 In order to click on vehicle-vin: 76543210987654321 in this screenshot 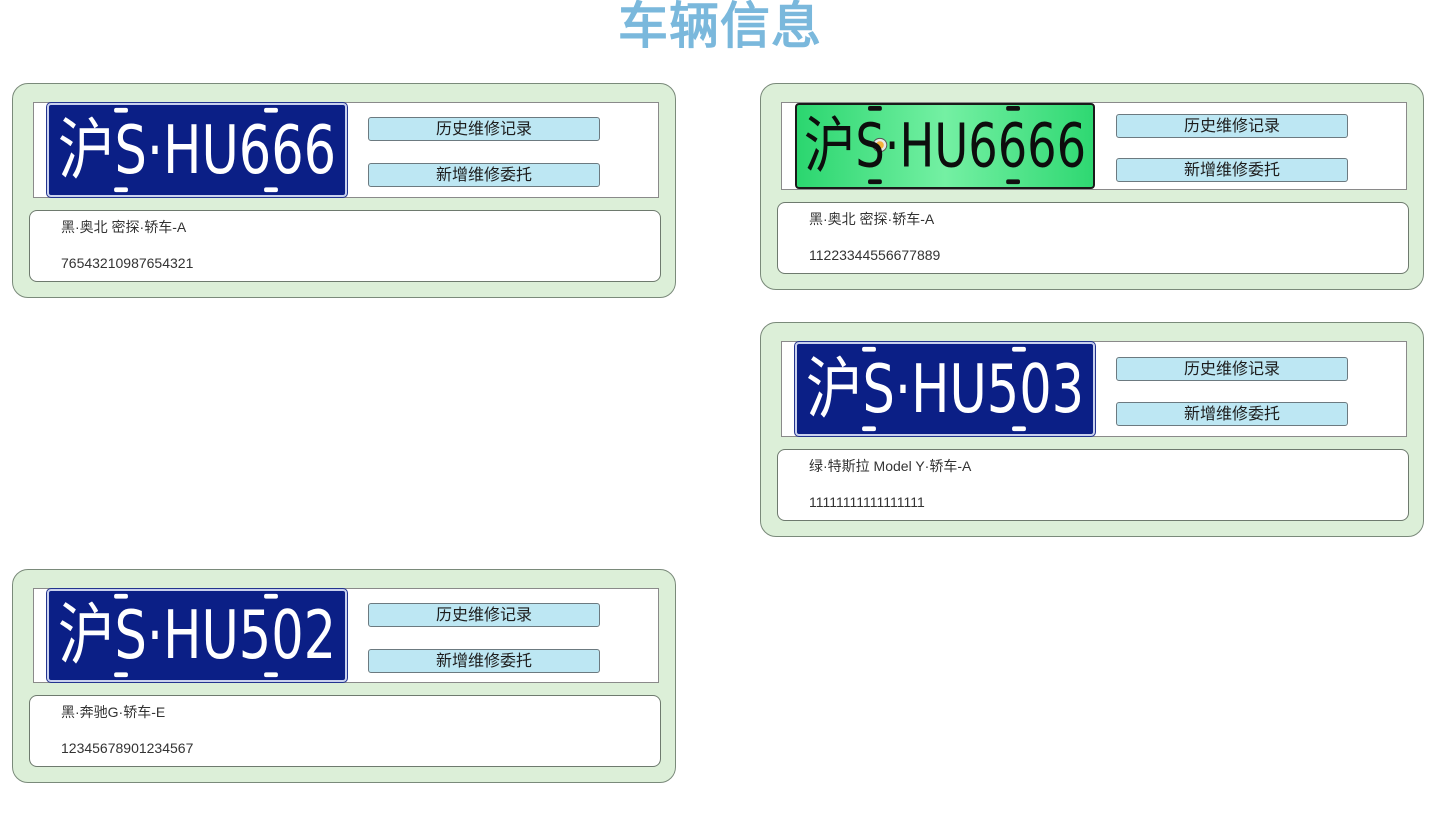, I will do `click(127, 263)`.